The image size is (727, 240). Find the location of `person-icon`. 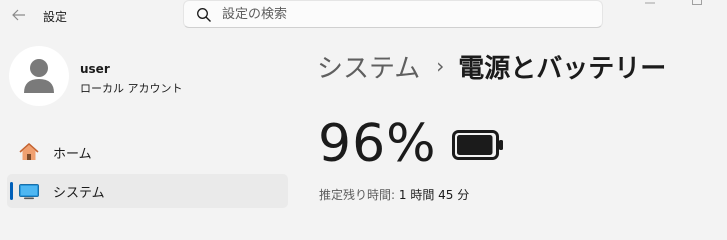

person-icon is located at coordinates (39, 76).